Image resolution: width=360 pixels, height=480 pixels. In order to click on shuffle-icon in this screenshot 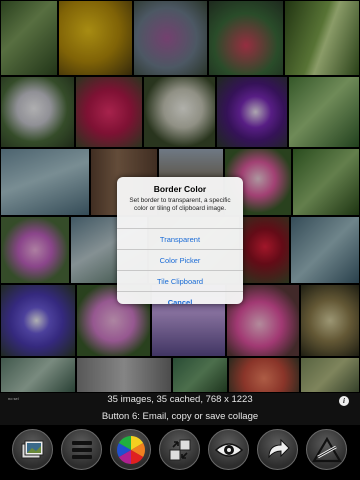, I will do `click(179, 449)`.